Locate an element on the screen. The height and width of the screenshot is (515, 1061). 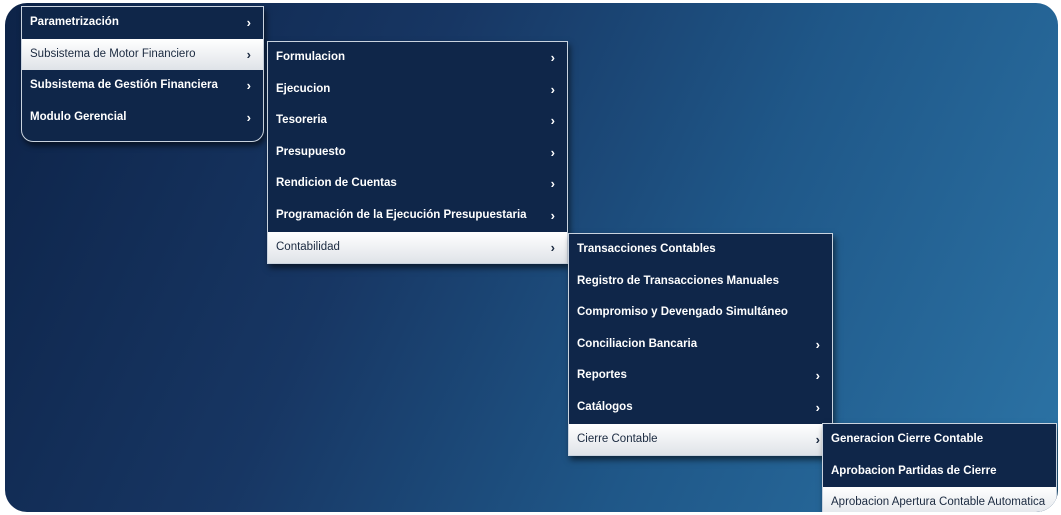
menu-item-label: Contabilidad is located at coordinates (308, 246).